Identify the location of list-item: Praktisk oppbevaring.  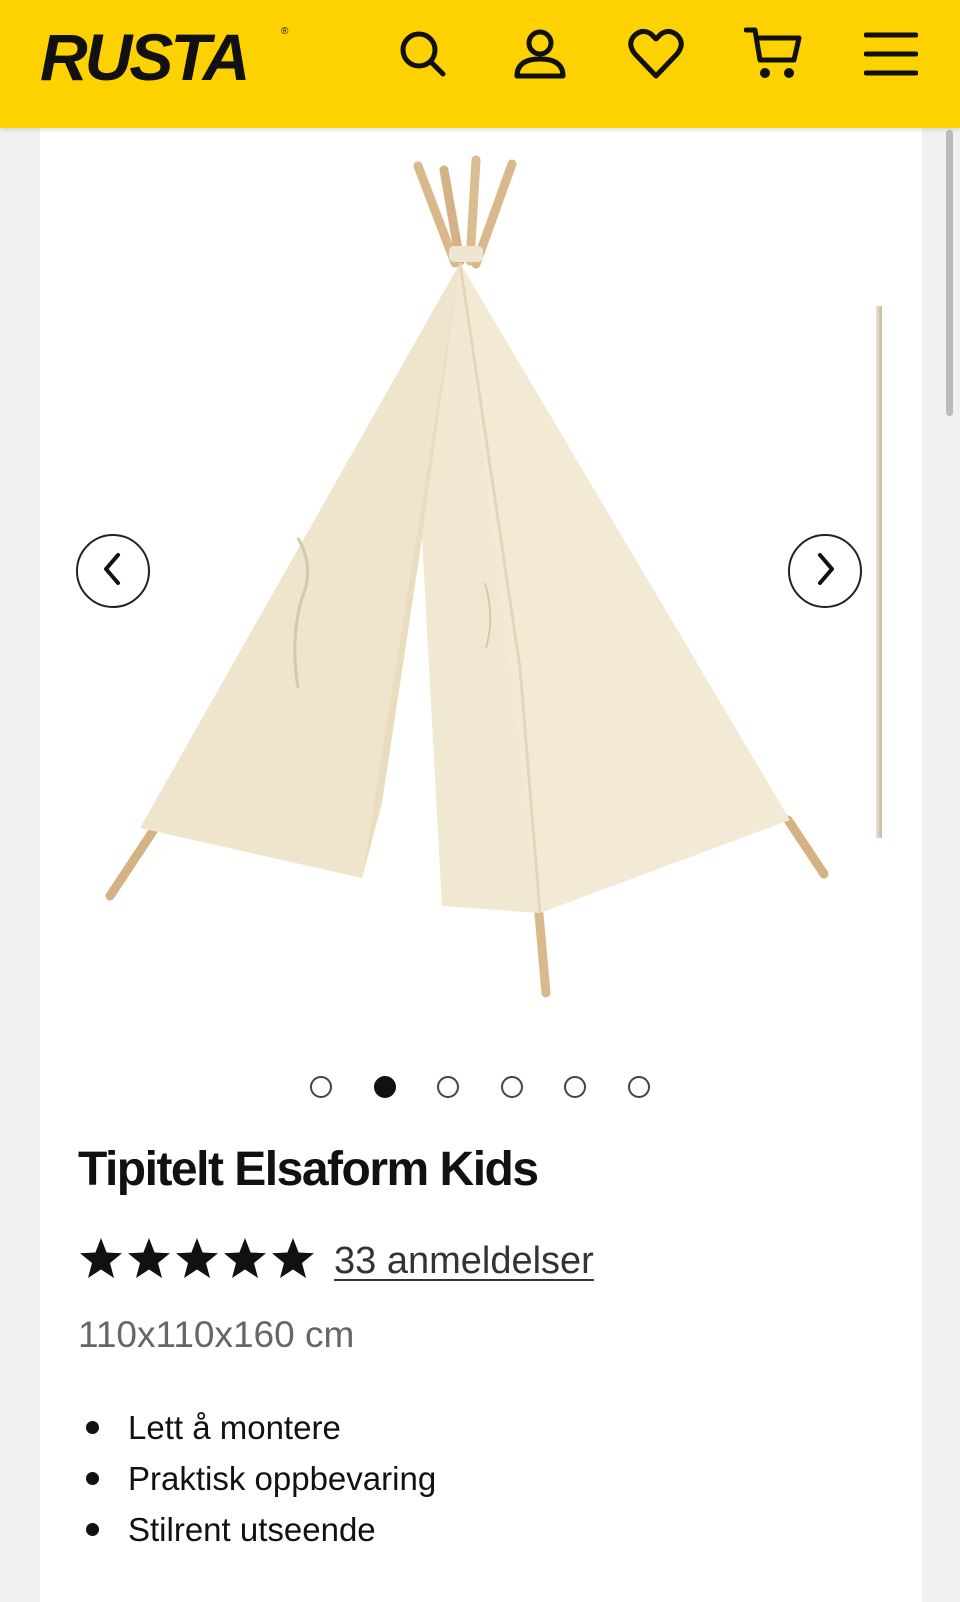
(257, 1478).